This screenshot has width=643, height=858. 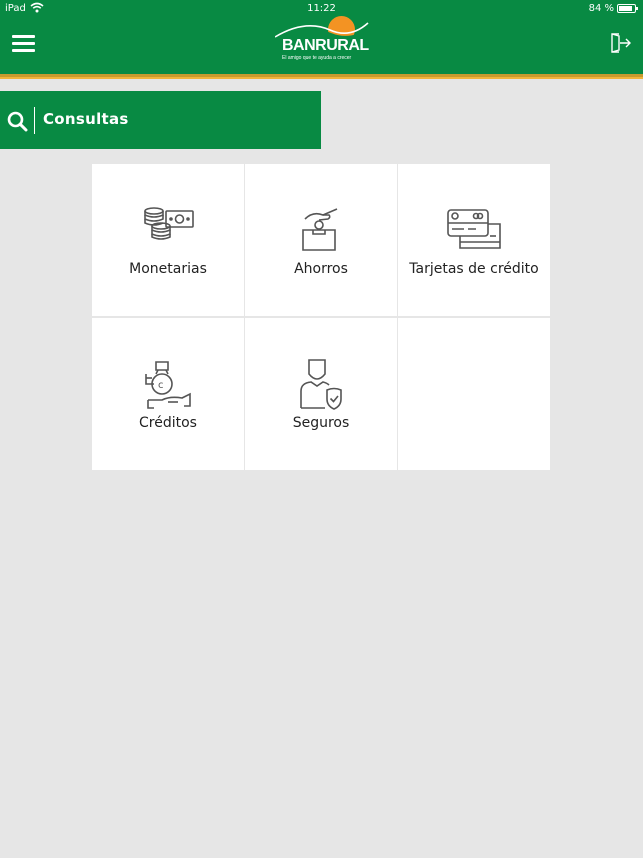 I want to click on battery-percent: 84 %, so click(x=601, y=8).